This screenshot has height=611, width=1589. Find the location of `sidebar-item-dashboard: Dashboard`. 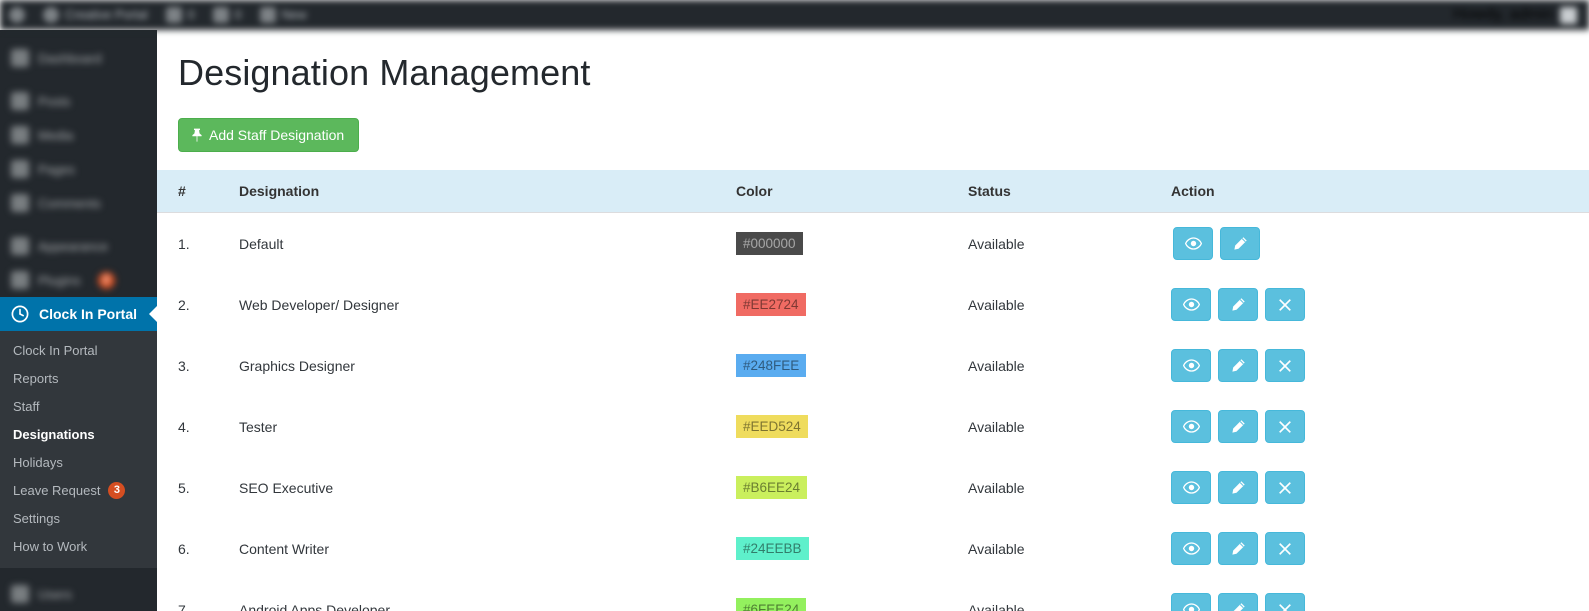

sidebar-item-dashboard: Dashboard is located at coordinates (78, 58).